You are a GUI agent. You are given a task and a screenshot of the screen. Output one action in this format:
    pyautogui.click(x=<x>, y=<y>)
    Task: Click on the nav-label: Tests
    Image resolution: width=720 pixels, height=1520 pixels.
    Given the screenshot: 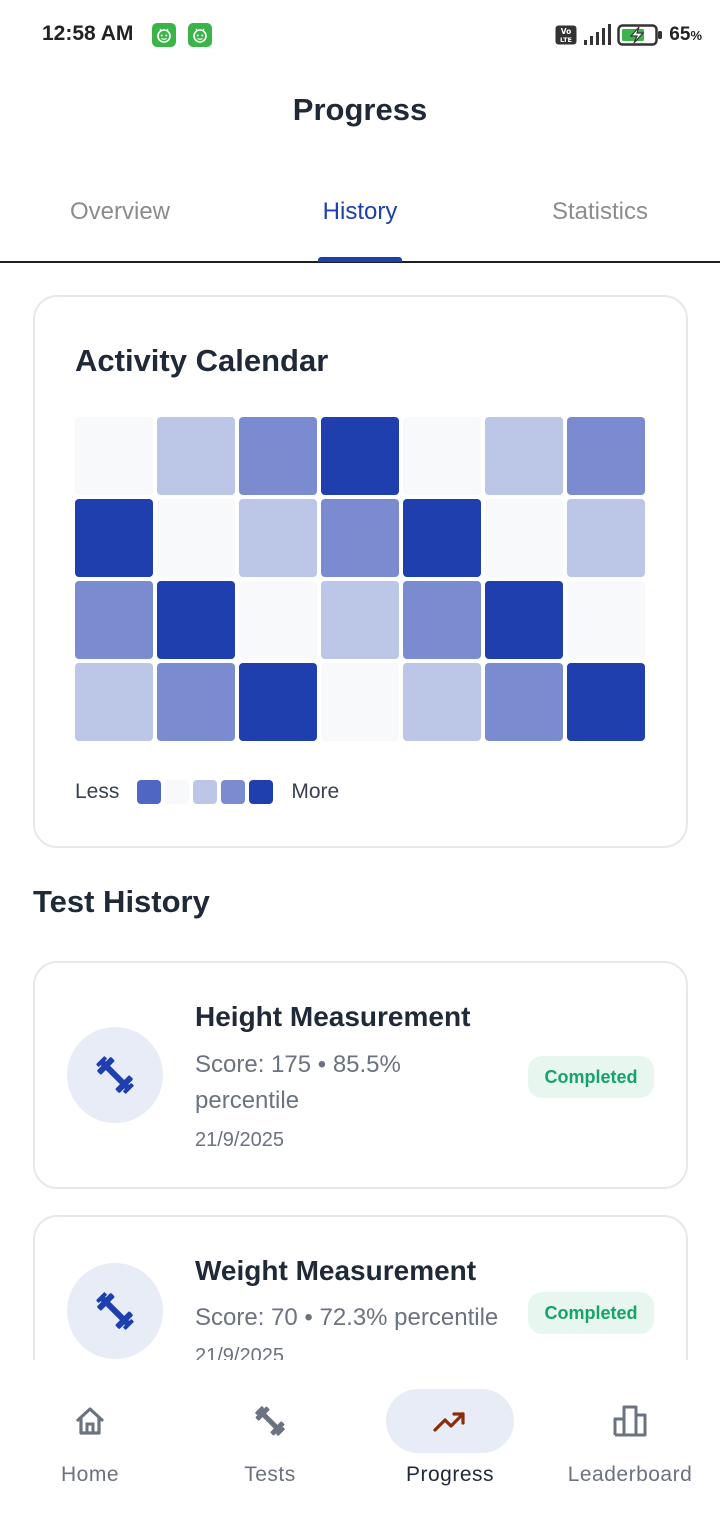 What is the action you would take?
    pyautogui.click(x=270, y=1474)
    